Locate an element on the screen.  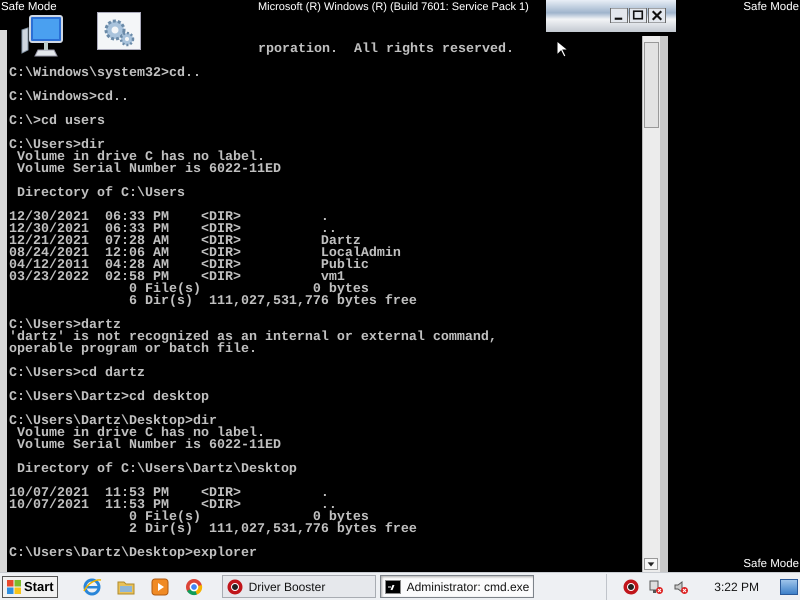
taskbar-button: Administrator: cmd.exe is located at coordinates (457, 586).